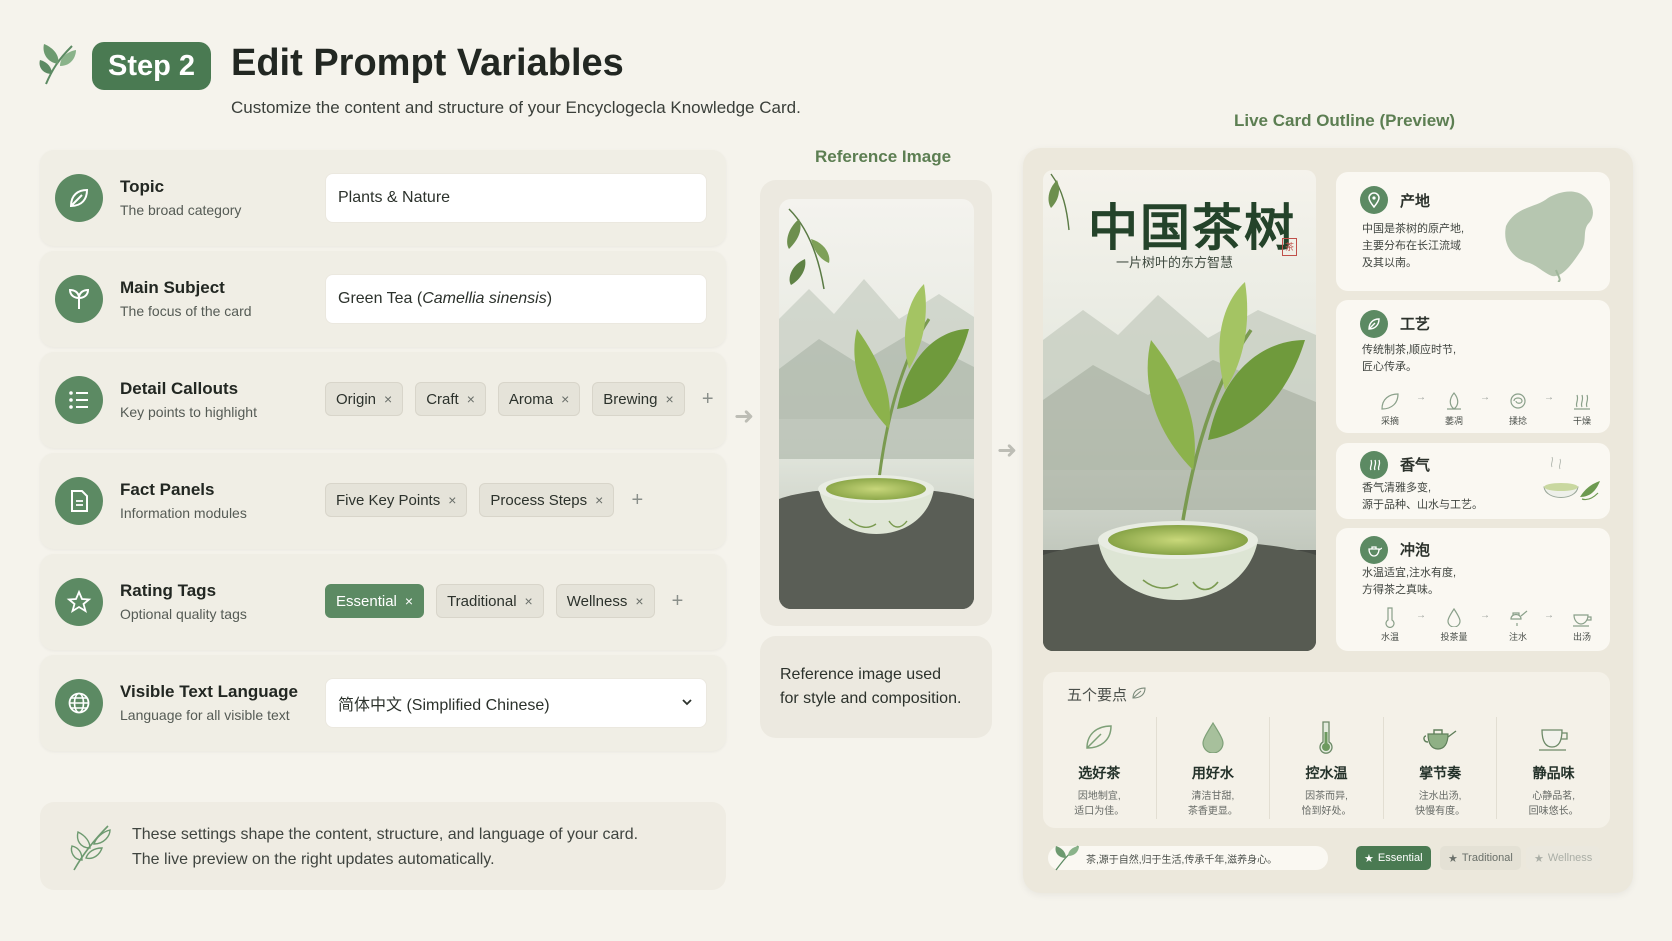 This screenshot has height=941, width=1672. What do you see at coordinates (637, 500) in the screenshot?
I see `add-panel-button: +` at bounding box center [637, 500].